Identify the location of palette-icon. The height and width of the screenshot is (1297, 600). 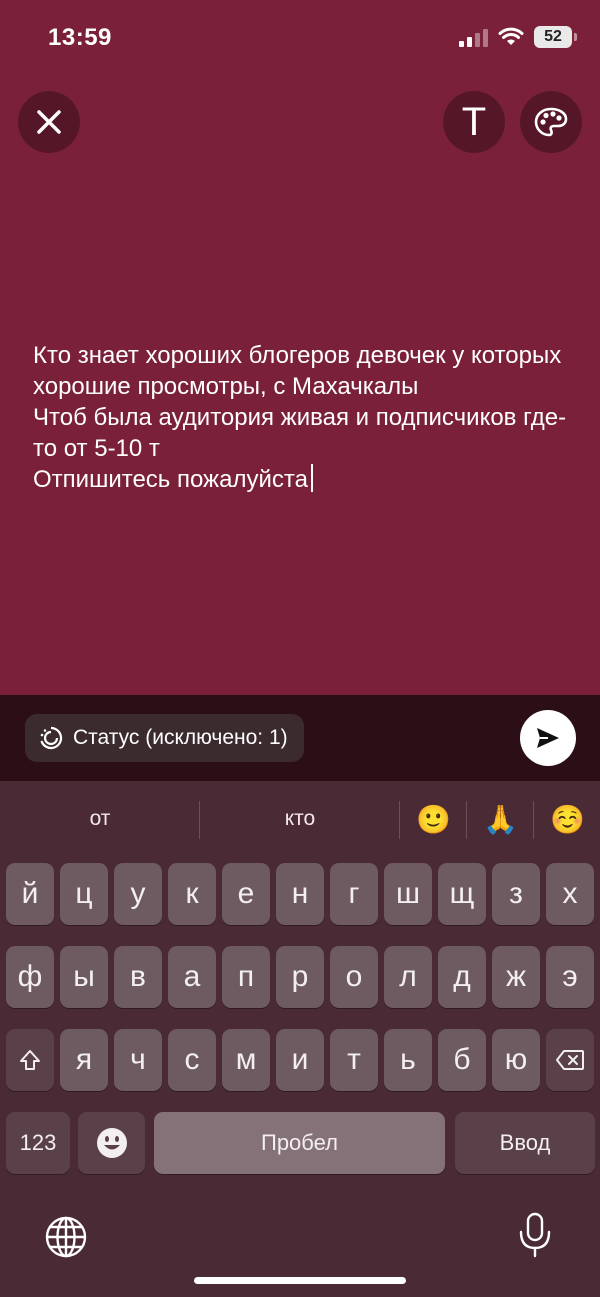
(551, 122).